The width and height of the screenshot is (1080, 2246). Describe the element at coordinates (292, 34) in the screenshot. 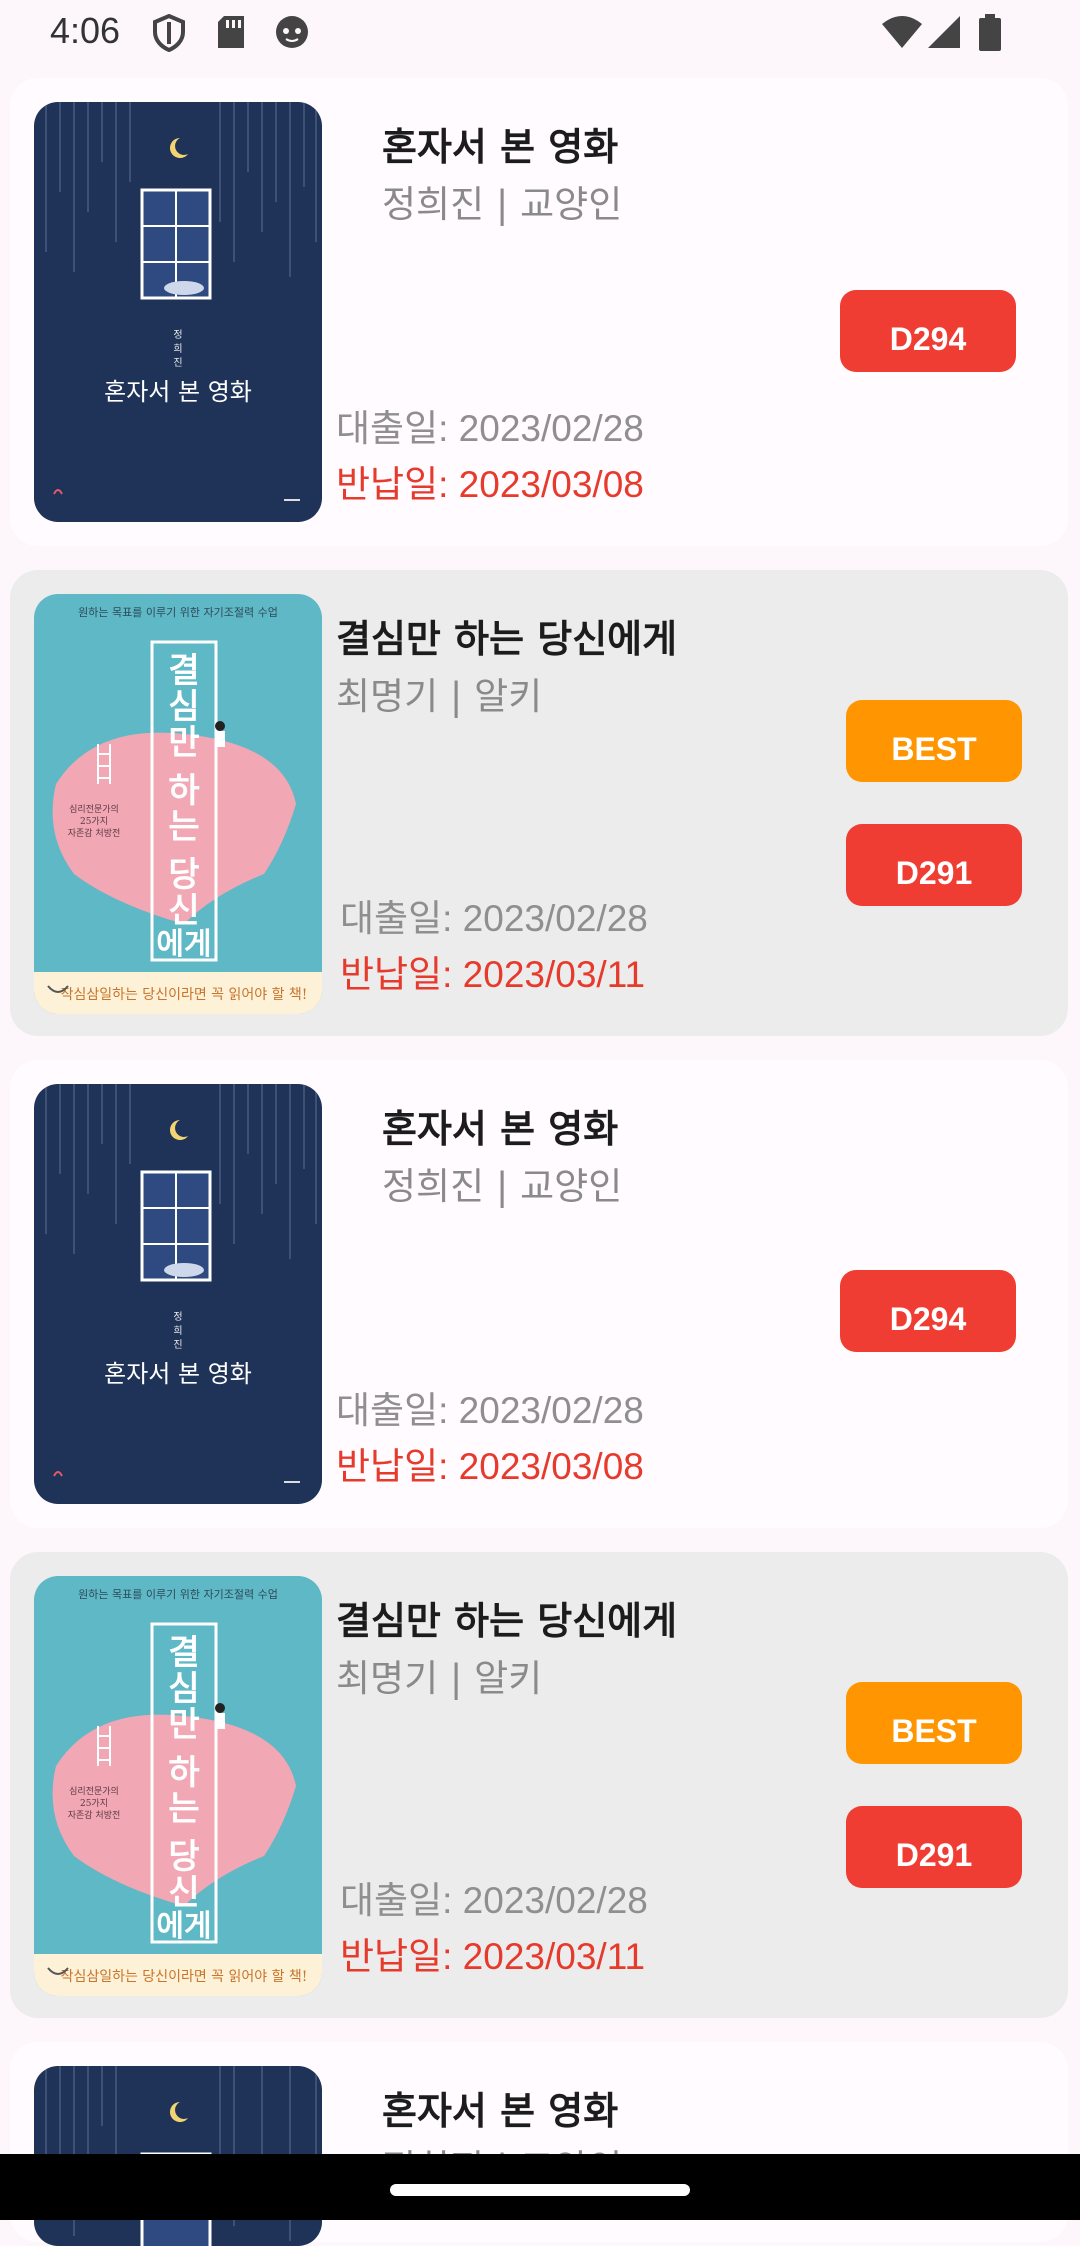

I see `cat-face-icon` at that location.